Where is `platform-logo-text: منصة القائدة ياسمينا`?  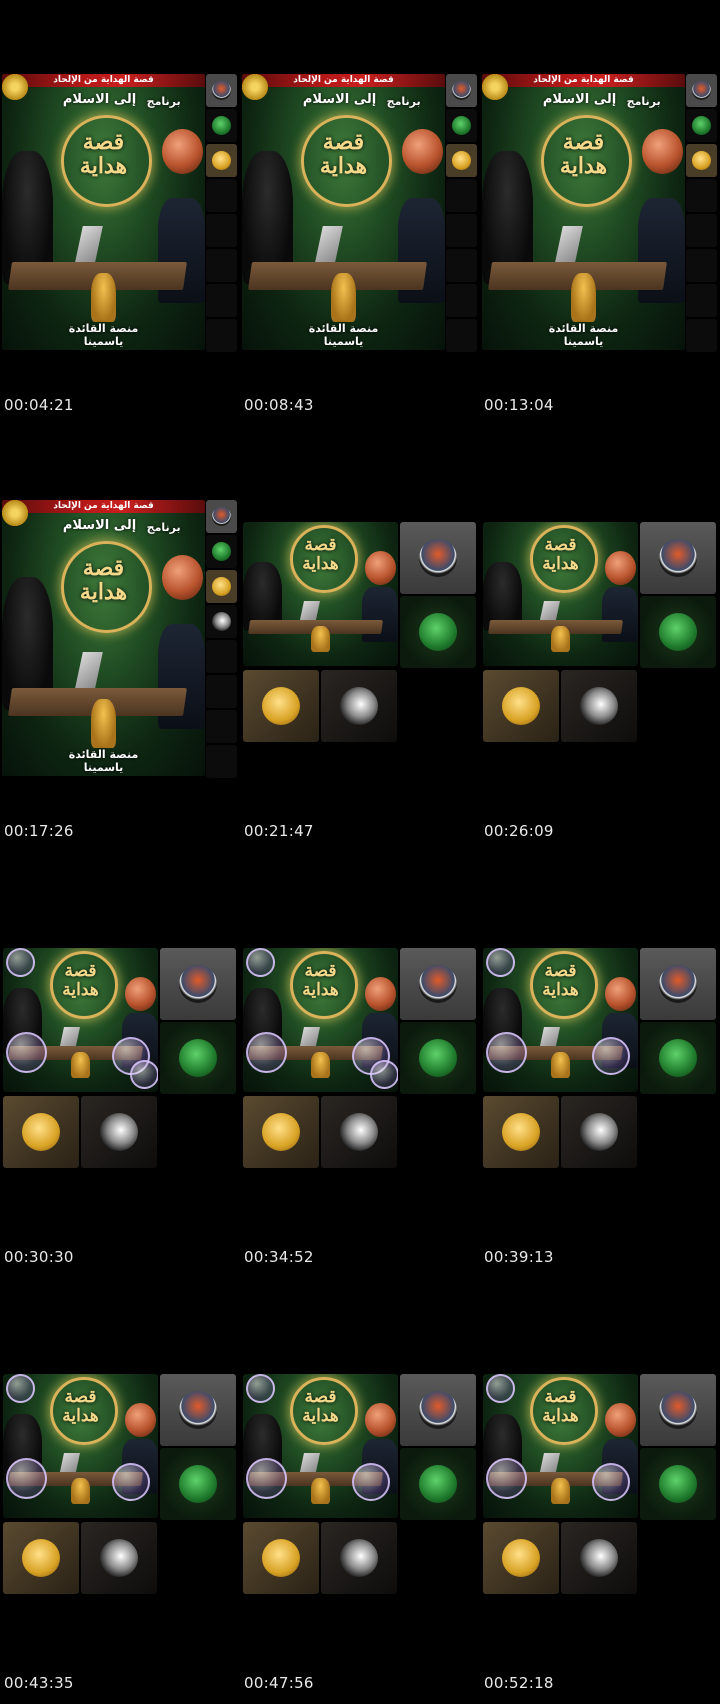
platform-logo-text: منصة القائدة ياسمينا is located at coordinates (103, 335).